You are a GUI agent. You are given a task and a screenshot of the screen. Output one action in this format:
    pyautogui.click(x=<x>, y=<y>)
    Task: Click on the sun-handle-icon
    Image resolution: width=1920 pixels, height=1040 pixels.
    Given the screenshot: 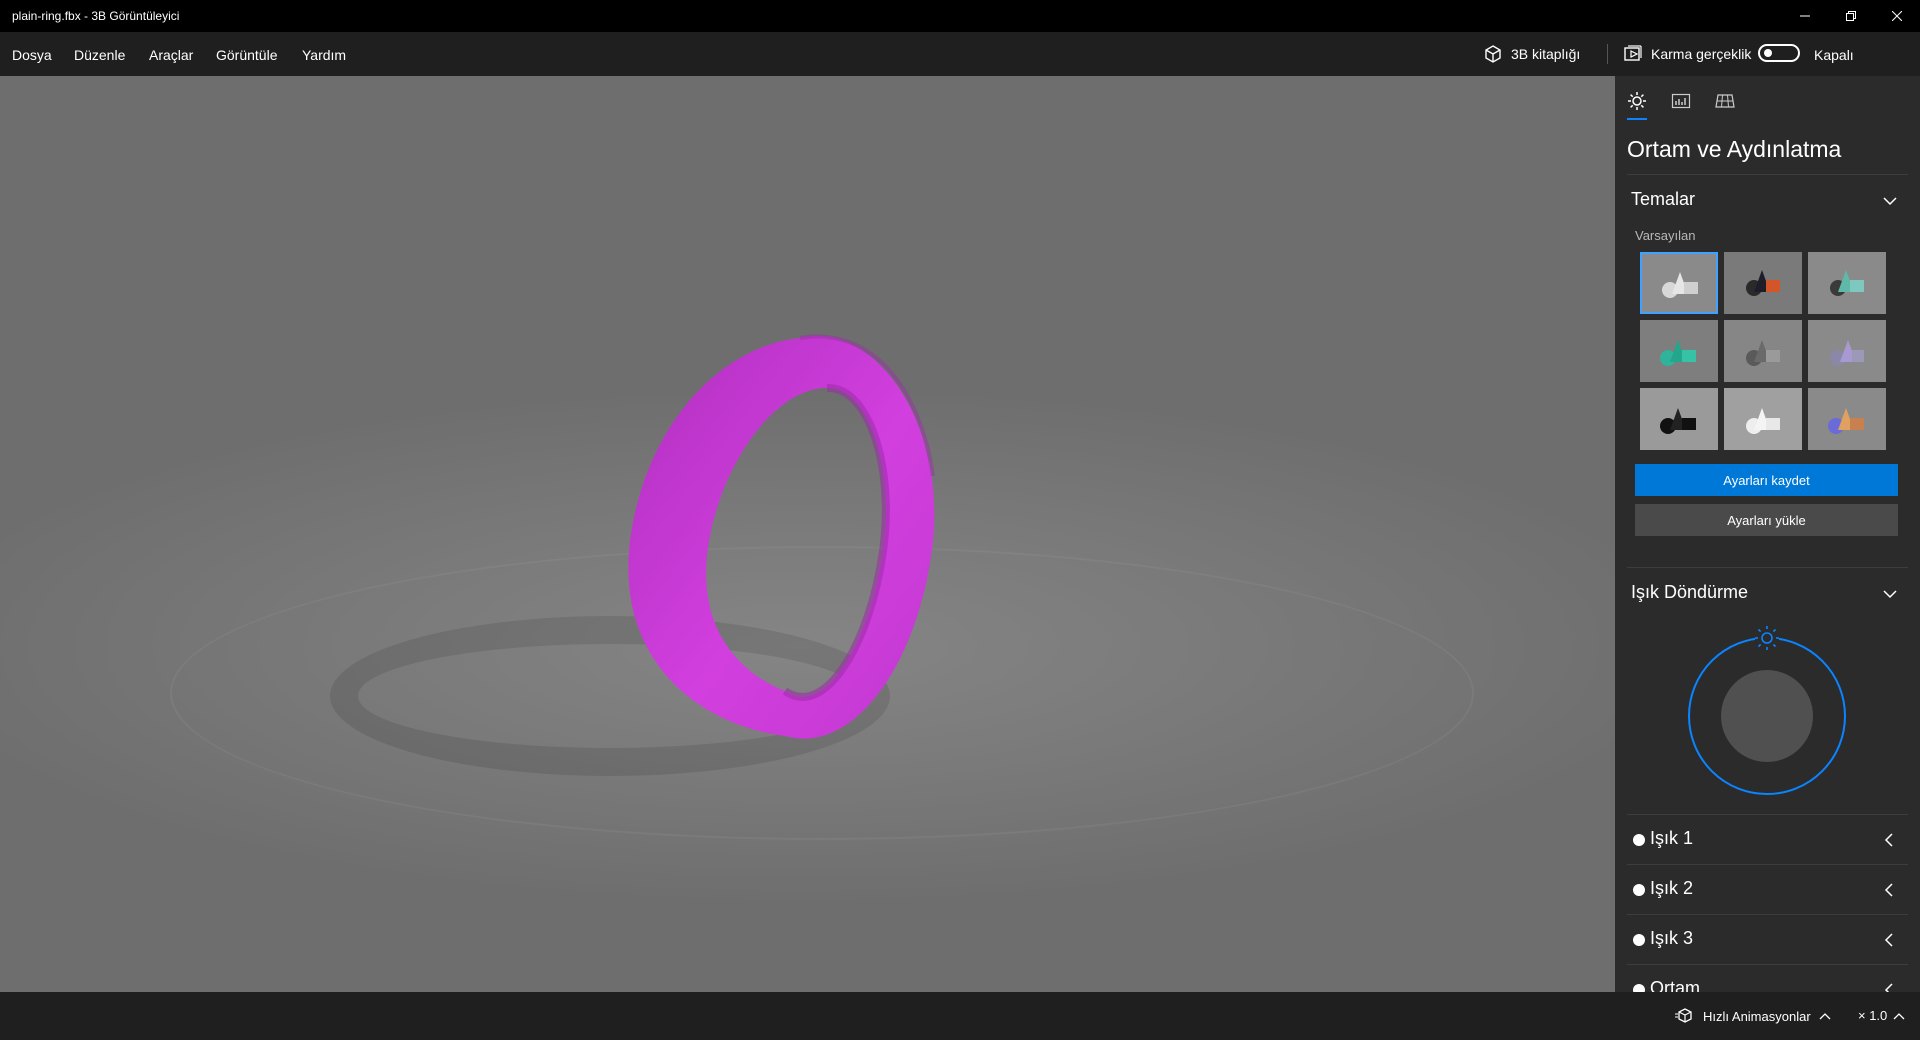 What is the action you would take?
    pyautogui.click(x=1767, y=638)
    